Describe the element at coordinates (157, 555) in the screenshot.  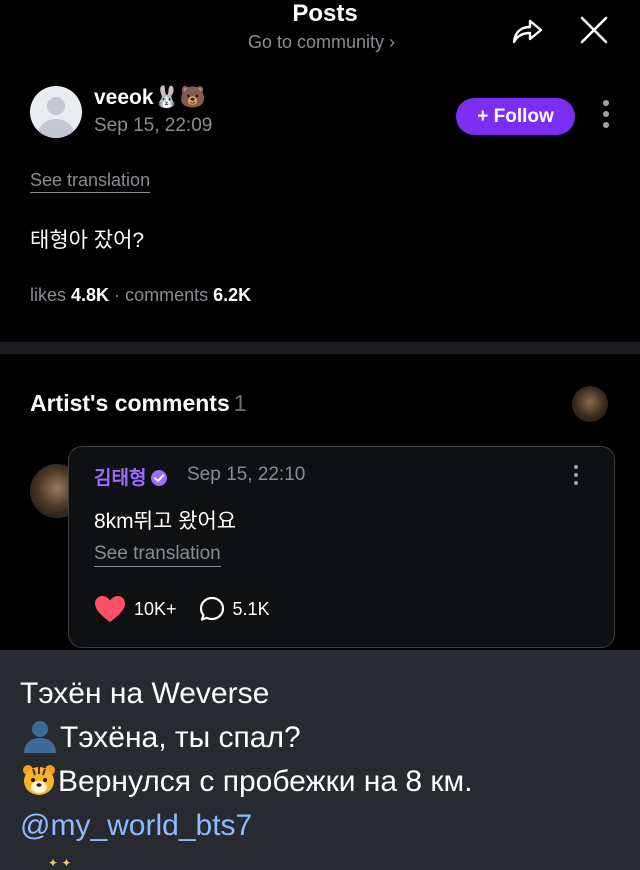
I see `comment-see-translation-link: See translation` at that location.